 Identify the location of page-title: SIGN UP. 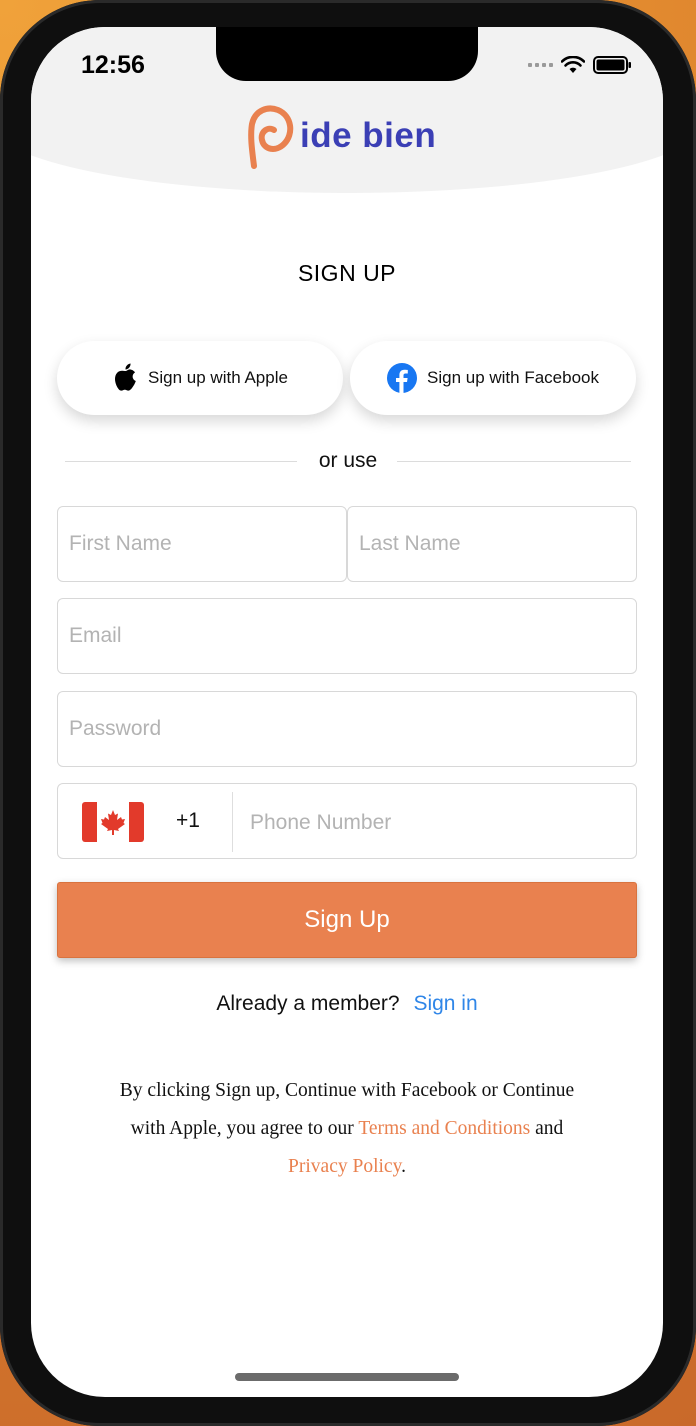
(347, 273).